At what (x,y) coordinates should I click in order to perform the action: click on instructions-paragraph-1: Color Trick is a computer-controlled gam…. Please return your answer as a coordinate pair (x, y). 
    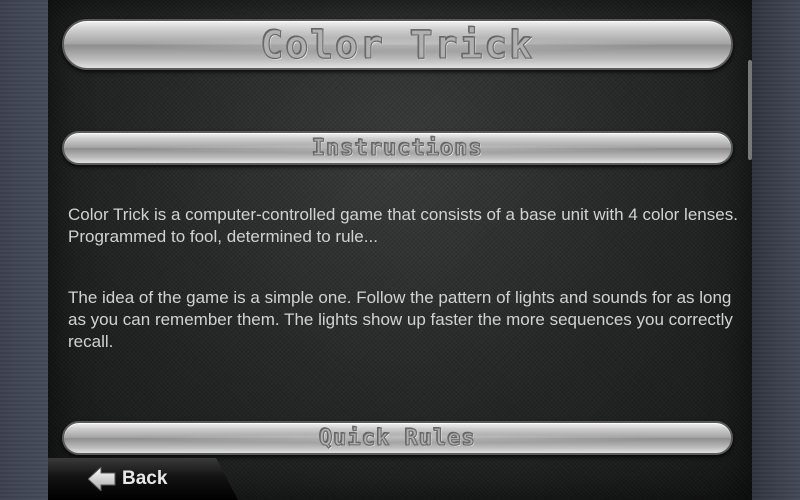
    Looking at the image, I should click on (403, 225).